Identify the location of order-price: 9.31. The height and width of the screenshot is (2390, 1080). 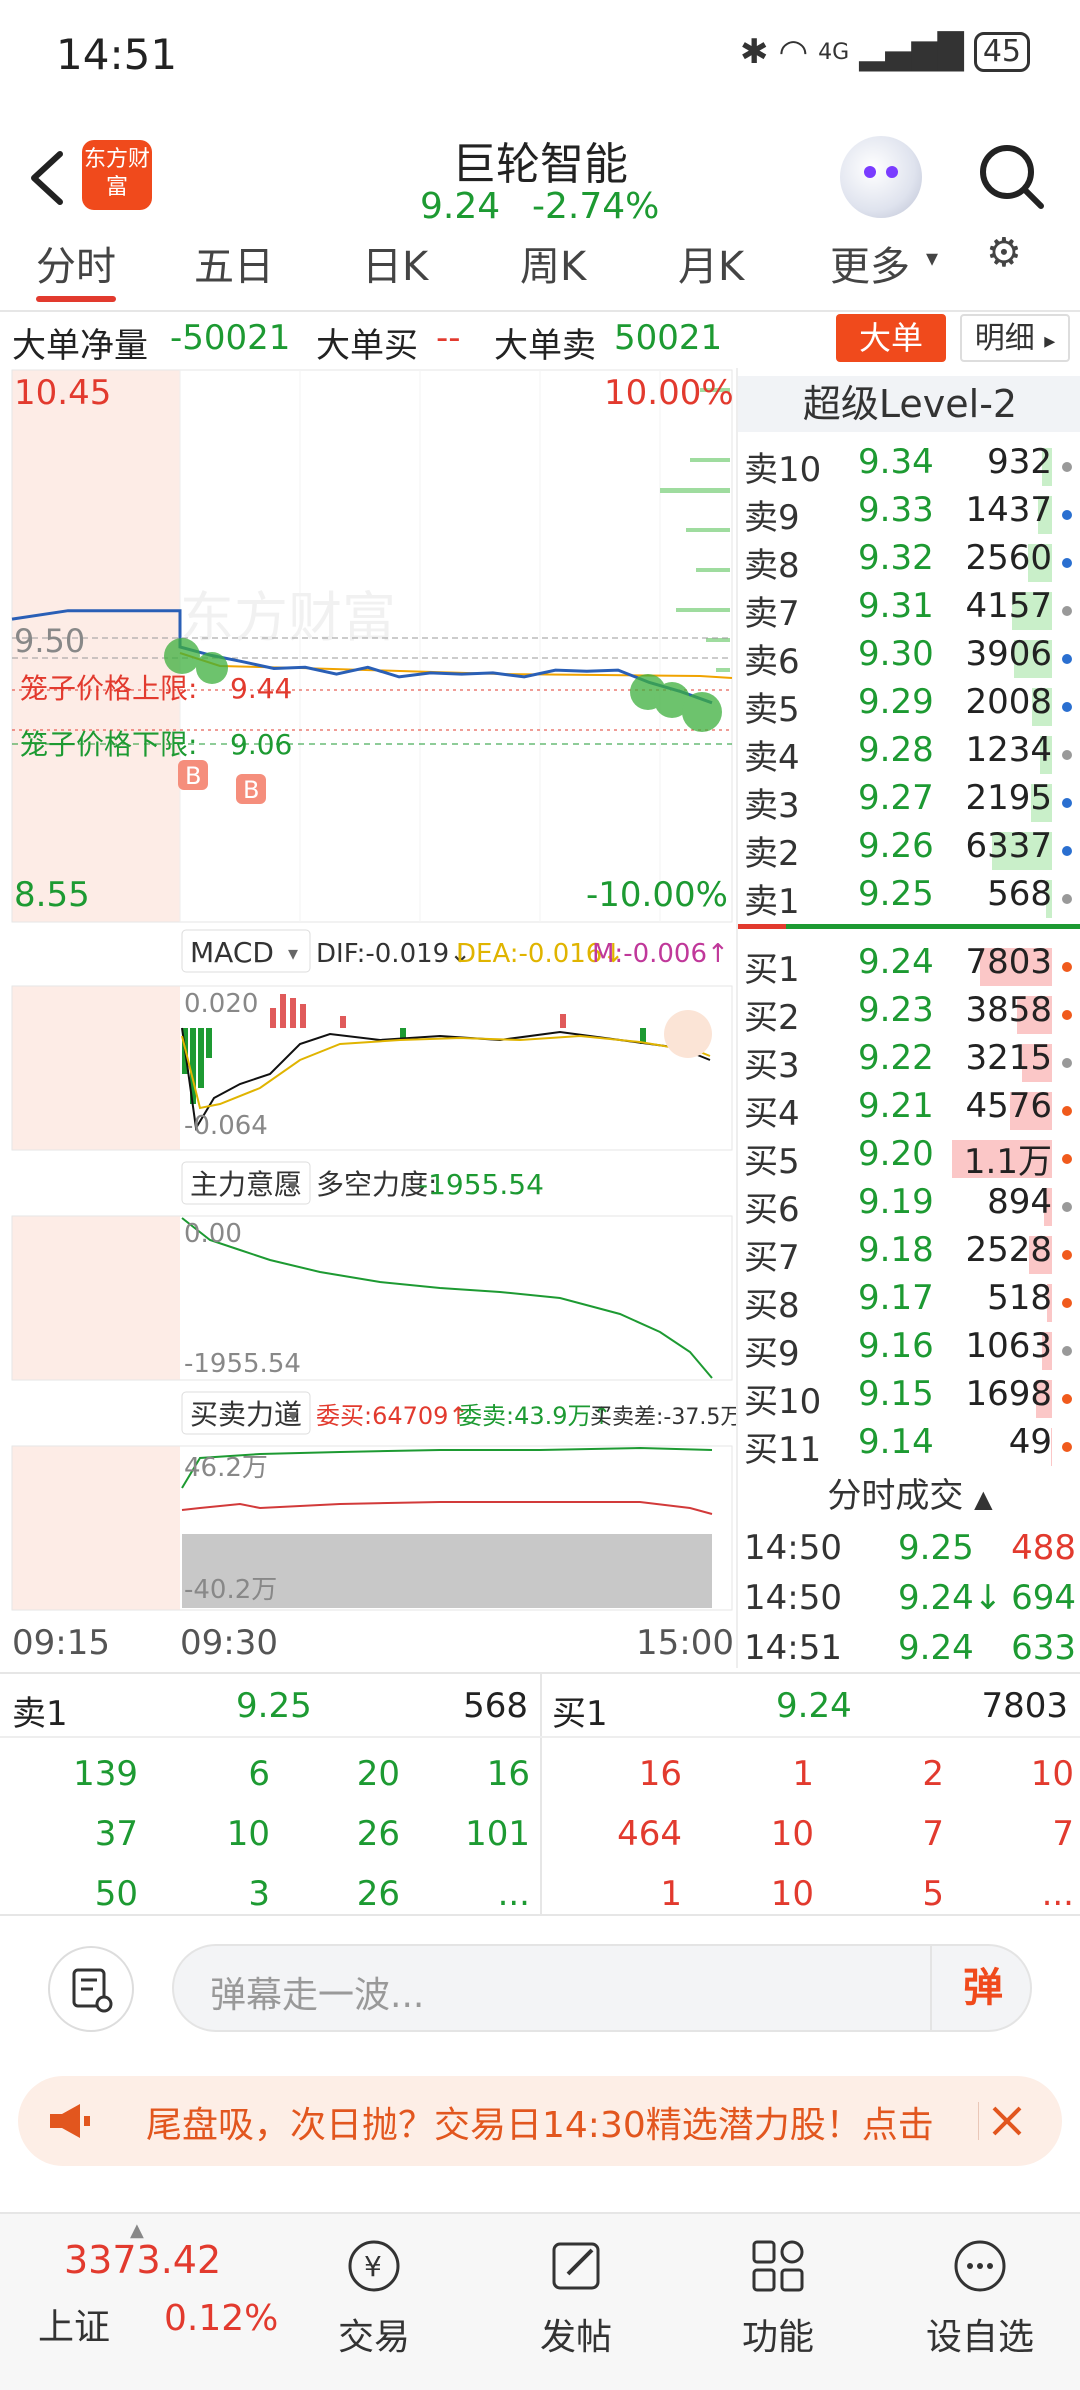
(896, 606).